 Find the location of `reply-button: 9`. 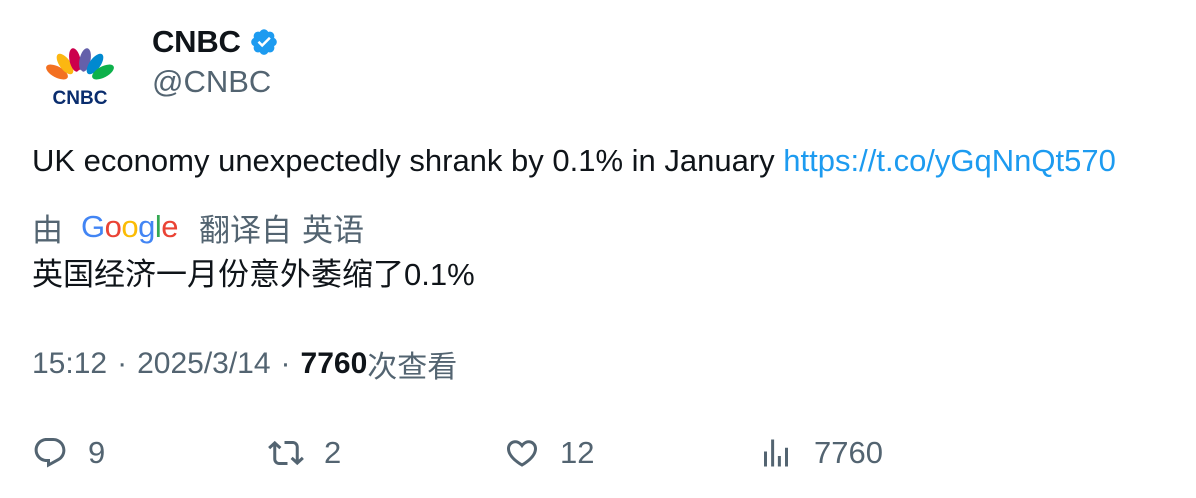

reply-button: 9 is located at coordinates (68, 453).